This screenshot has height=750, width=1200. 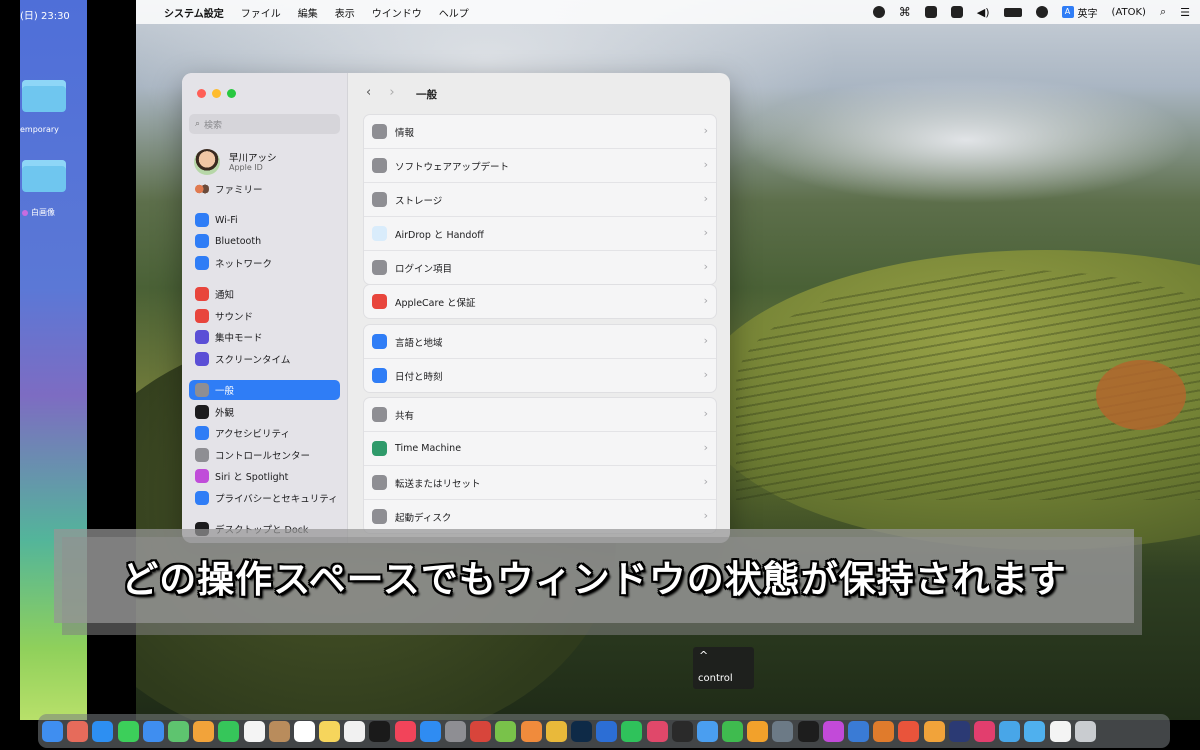 What do you see at coordinates (540, 342) in the screenshot?
I see `settings-row: 言語と地域 ›` at bounding box center [540, 342].